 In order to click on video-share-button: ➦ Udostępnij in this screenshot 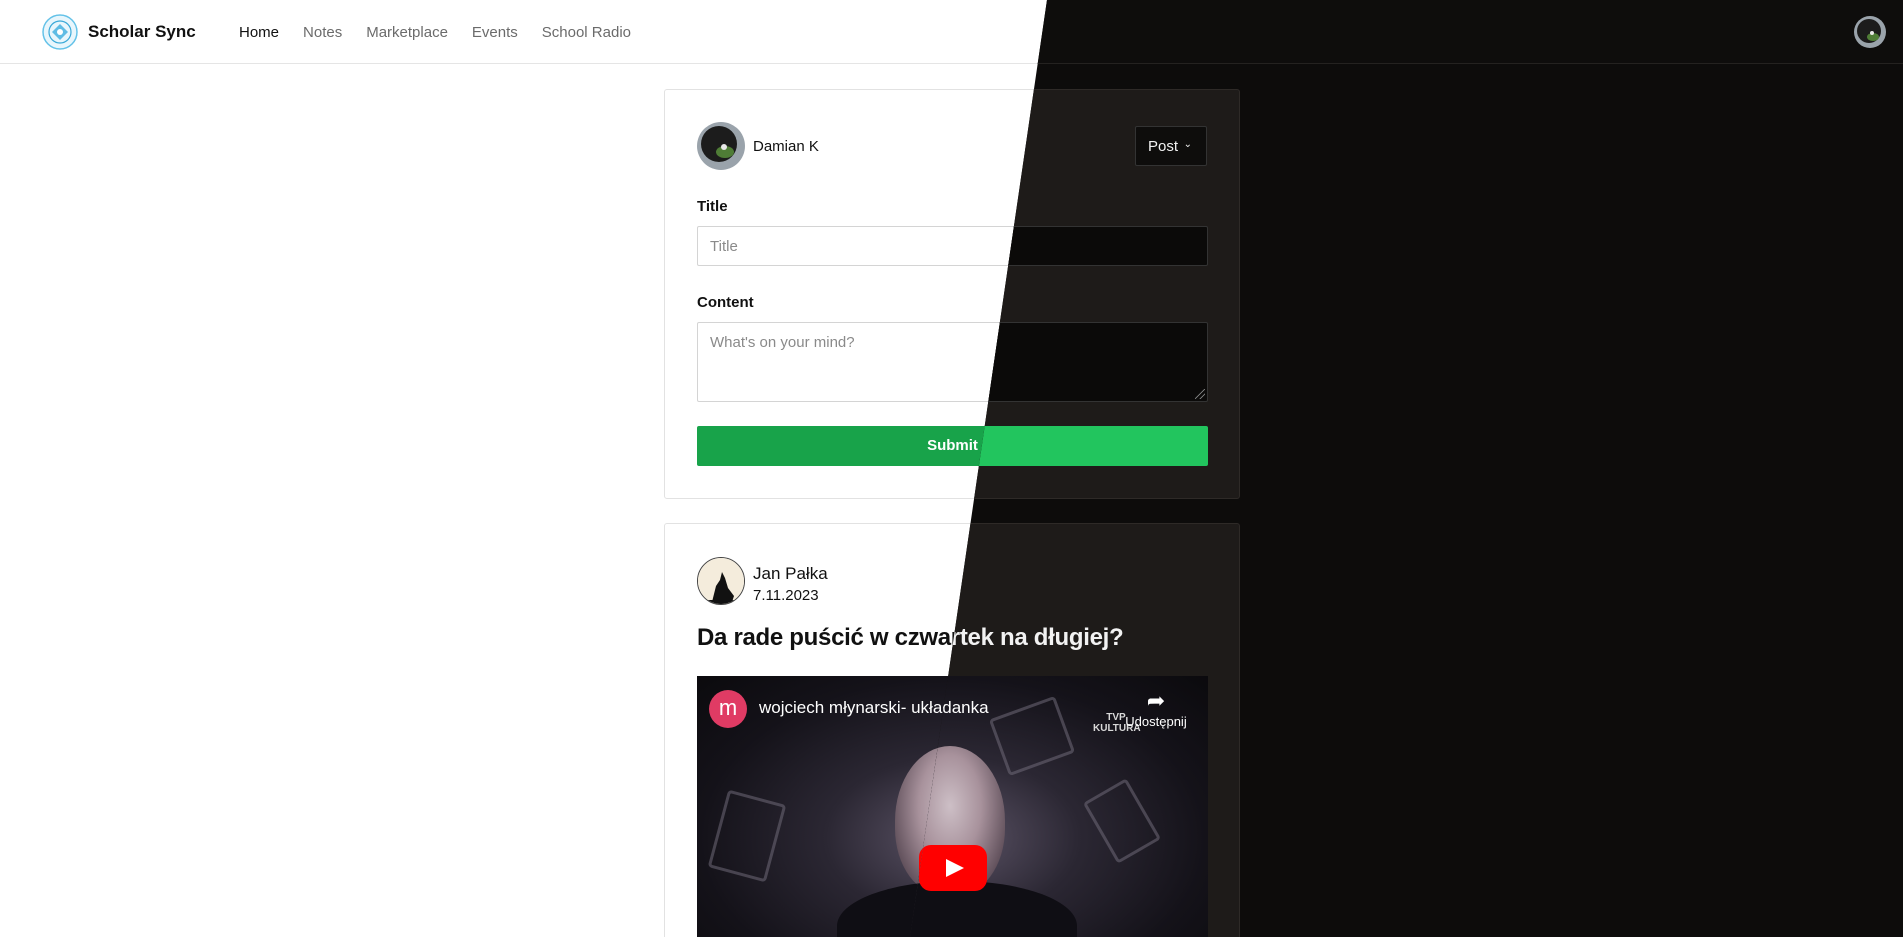, I will do `click(1156, 708)`.